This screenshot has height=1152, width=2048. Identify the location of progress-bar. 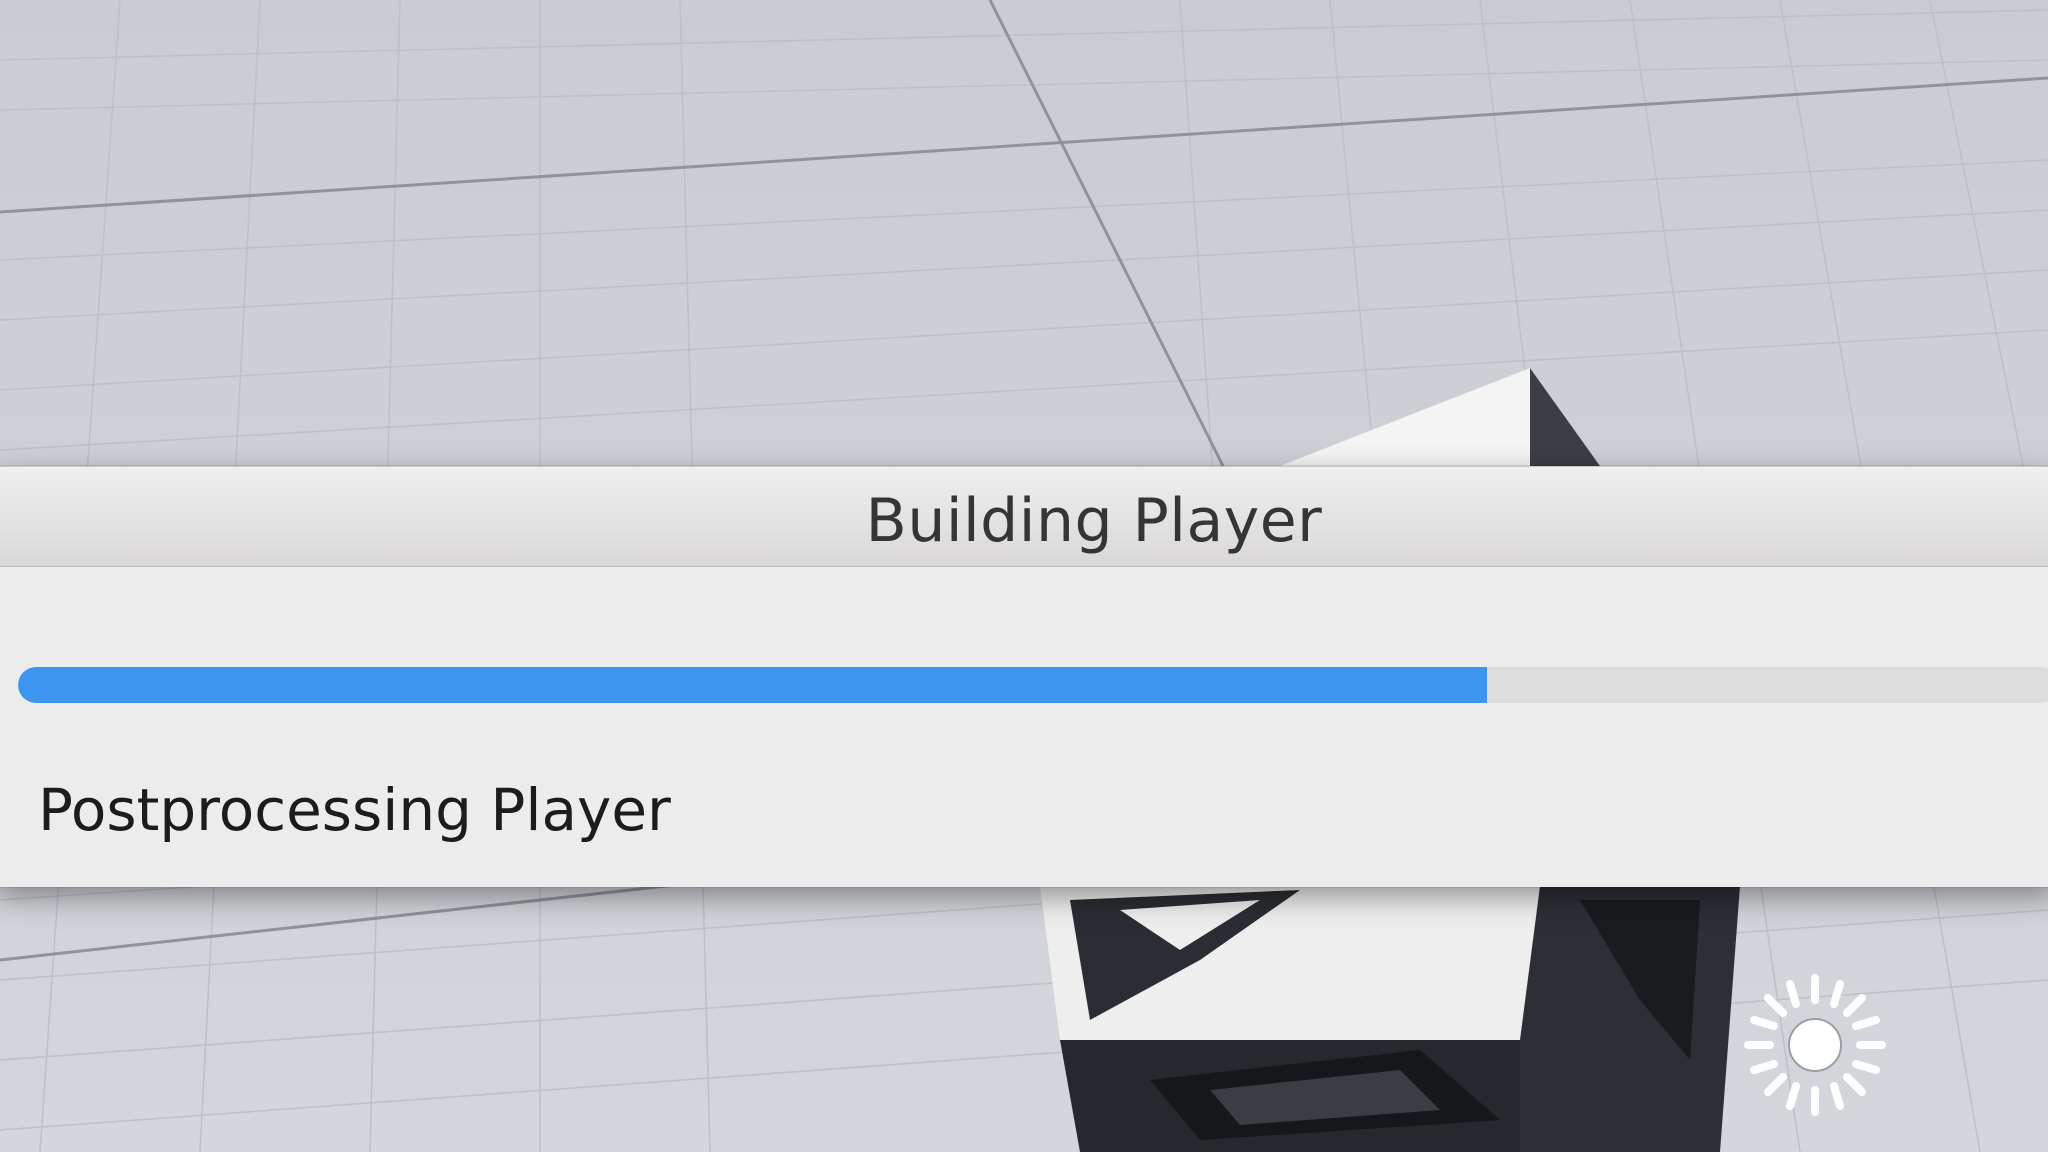
(1033, 685).